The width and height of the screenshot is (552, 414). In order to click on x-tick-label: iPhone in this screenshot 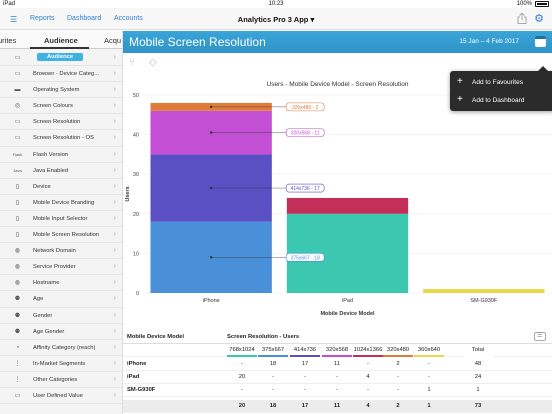, I will do `click(211, 301)`.